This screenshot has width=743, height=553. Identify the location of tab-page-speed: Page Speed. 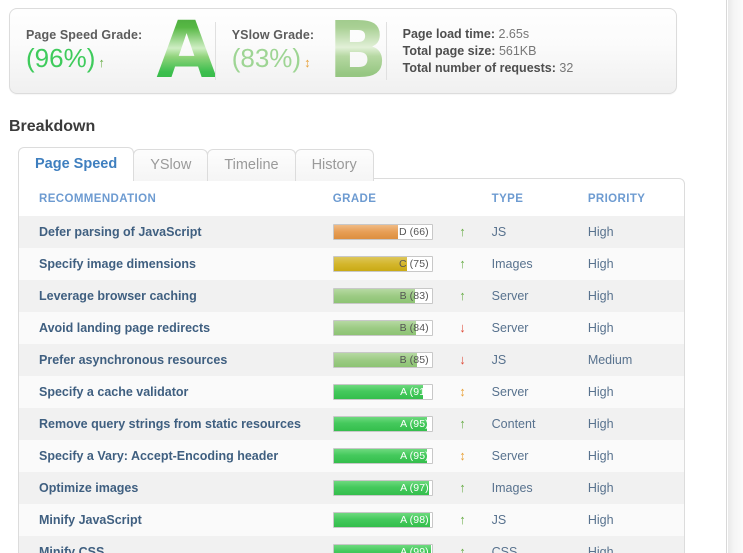
(76, 164).